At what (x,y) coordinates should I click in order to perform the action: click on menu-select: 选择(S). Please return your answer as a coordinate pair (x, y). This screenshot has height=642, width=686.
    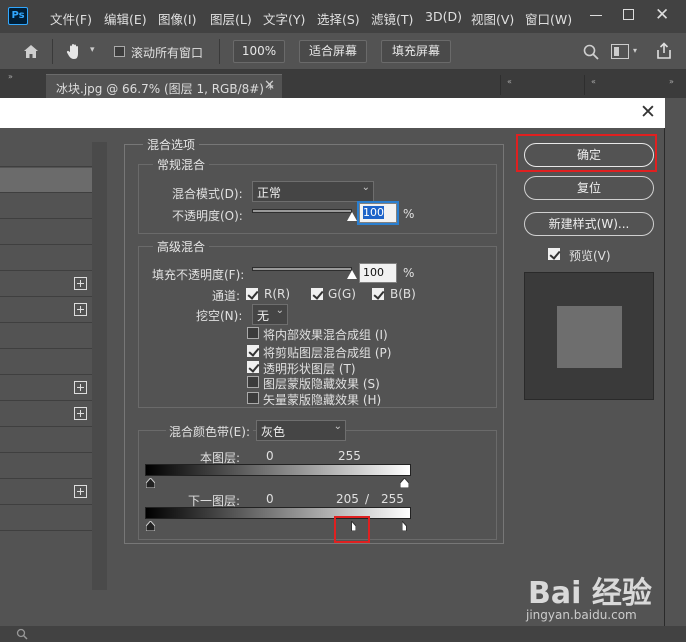
    Looking at the image, I should click on (338, 18).